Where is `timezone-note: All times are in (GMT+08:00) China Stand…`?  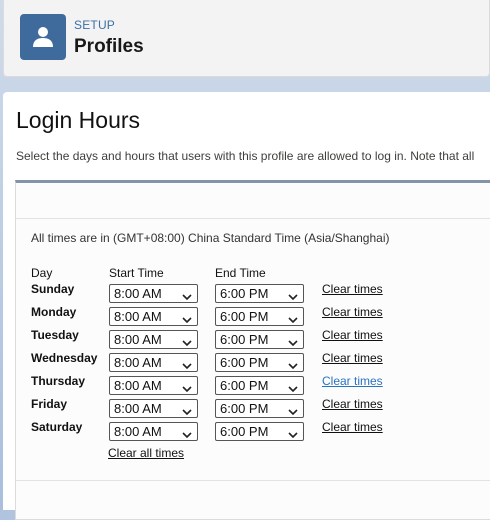 timezone-note: All times are in (GMT+08:00) China Stand… is located at coordinates (210, 238).